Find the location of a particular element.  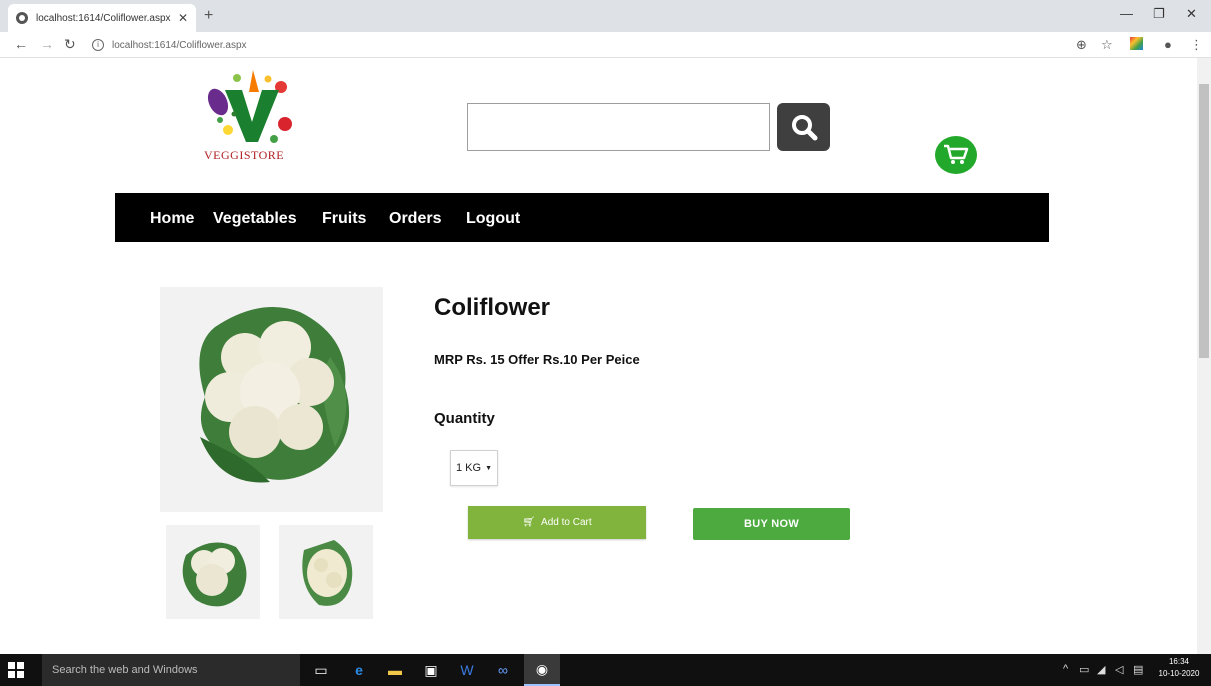

tray-chevron-icon: ^ is located at coordinates (1065, 669).